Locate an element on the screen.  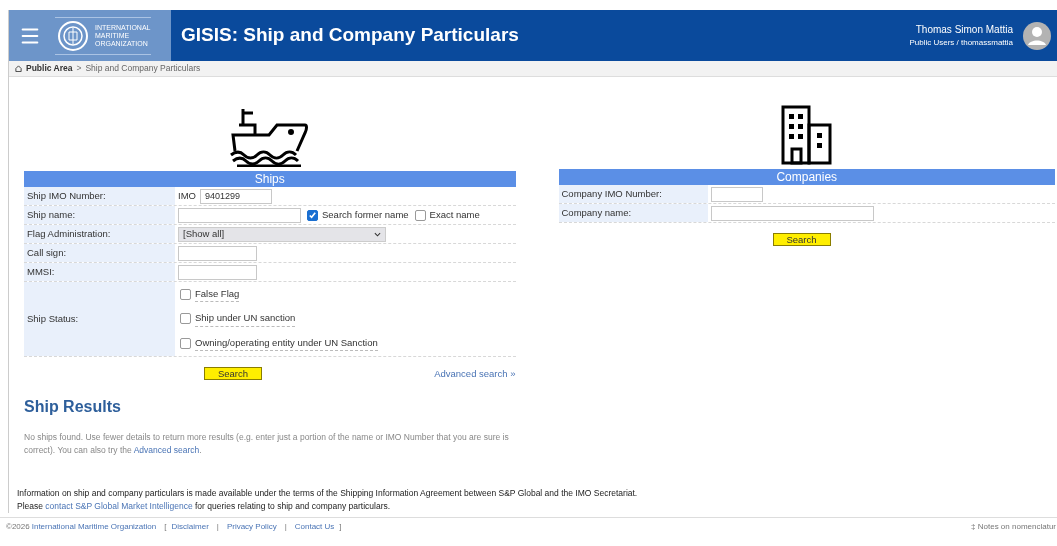
breadcrumb-current: Ship and Company Particulars is located at coordinates (143, 68).